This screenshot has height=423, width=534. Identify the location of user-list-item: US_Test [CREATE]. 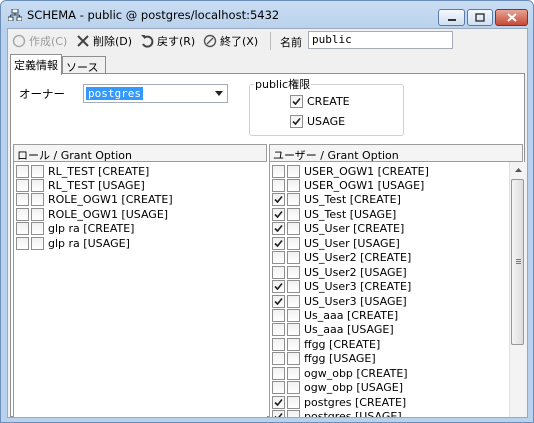
(336, 200).